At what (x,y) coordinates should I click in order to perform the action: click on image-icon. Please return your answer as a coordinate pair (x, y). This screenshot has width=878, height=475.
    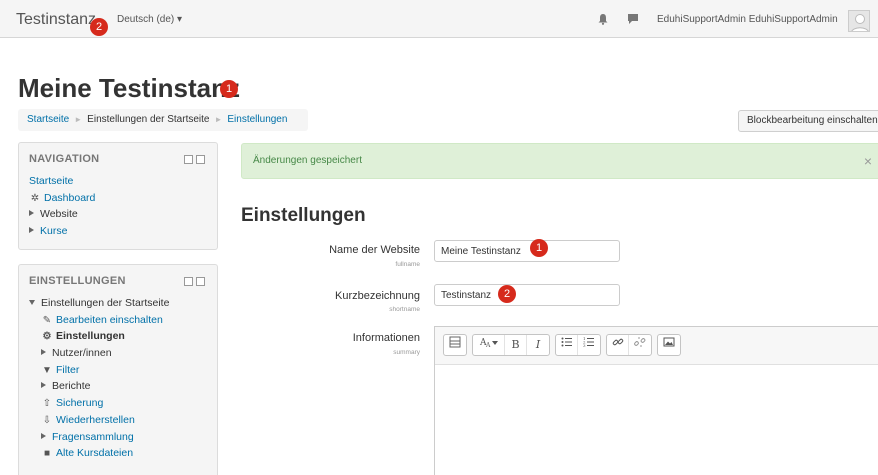
    Looking at the image, I should click on (669, 345).